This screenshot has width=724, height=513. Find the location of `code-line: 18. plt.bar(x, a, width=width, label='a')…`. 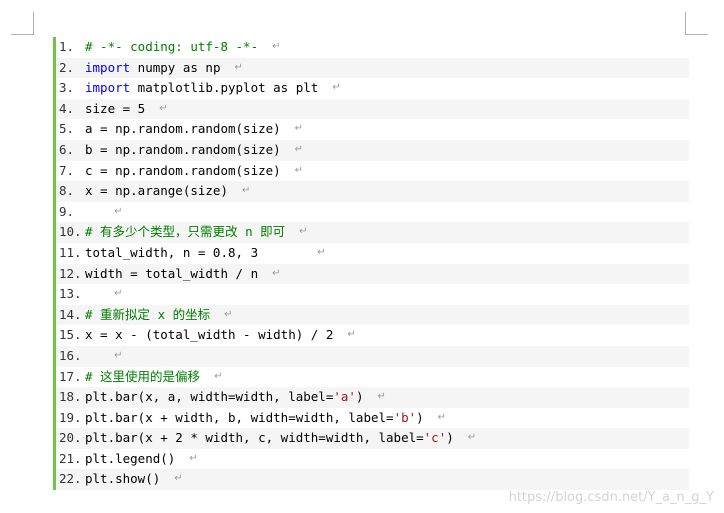

code-line: 18. plt.bar(x, a, width=width, label='a')… is located at coordinates (372, 397).